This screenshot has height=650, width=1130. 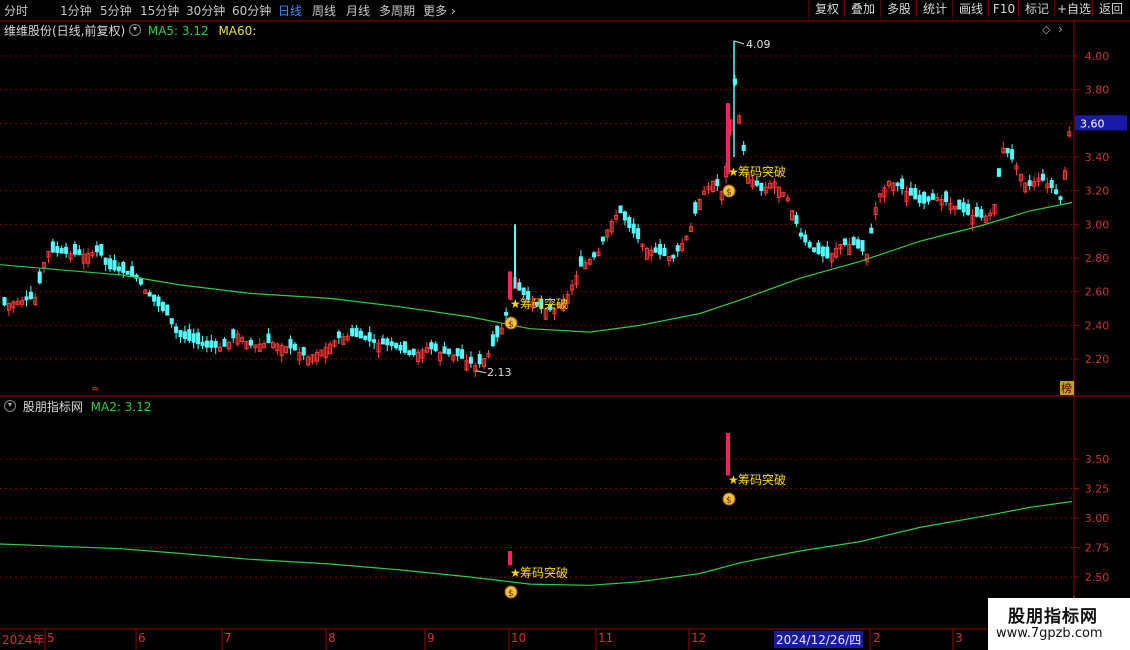 What do you see at coordinates (1097, 191) in the screenshot?
I see `y-tick-label: 3.20` at bounding box center [1097, 191].